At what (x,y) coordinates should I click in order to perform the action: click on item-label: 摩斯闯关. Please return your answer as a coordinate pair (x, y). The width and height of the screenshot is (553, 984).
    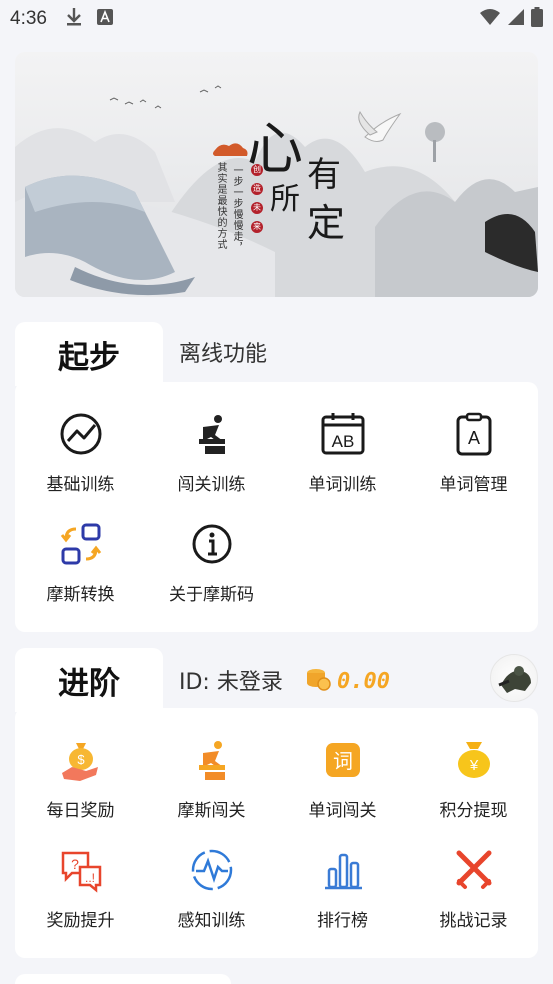
    Looking at the image, I should click on (211, 811).